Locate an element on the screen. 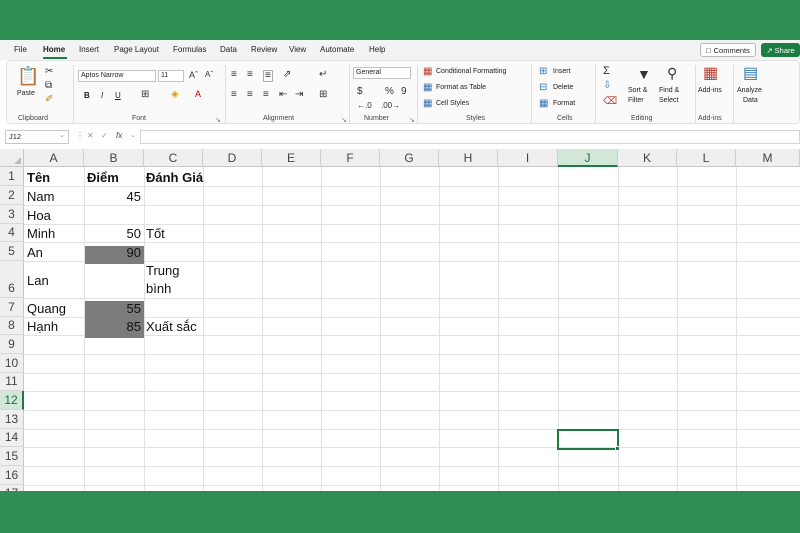 The height and width of the screenshot is (533, 800). font-color-icon: A is located at coordinates (198, 94).